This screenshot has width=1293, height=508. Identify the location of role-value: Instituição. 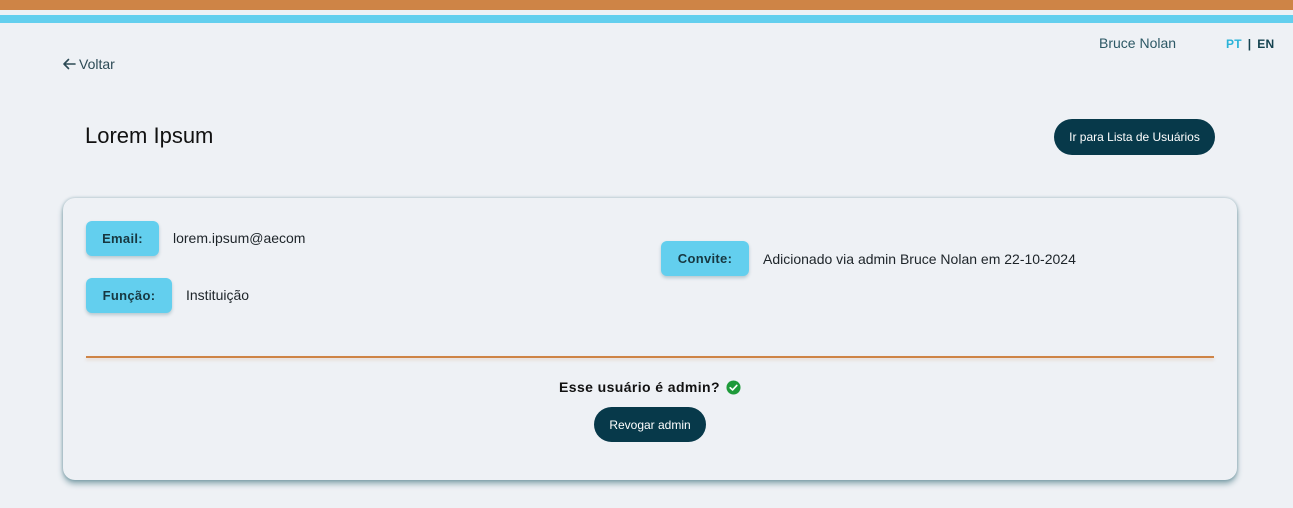
(218, 295).